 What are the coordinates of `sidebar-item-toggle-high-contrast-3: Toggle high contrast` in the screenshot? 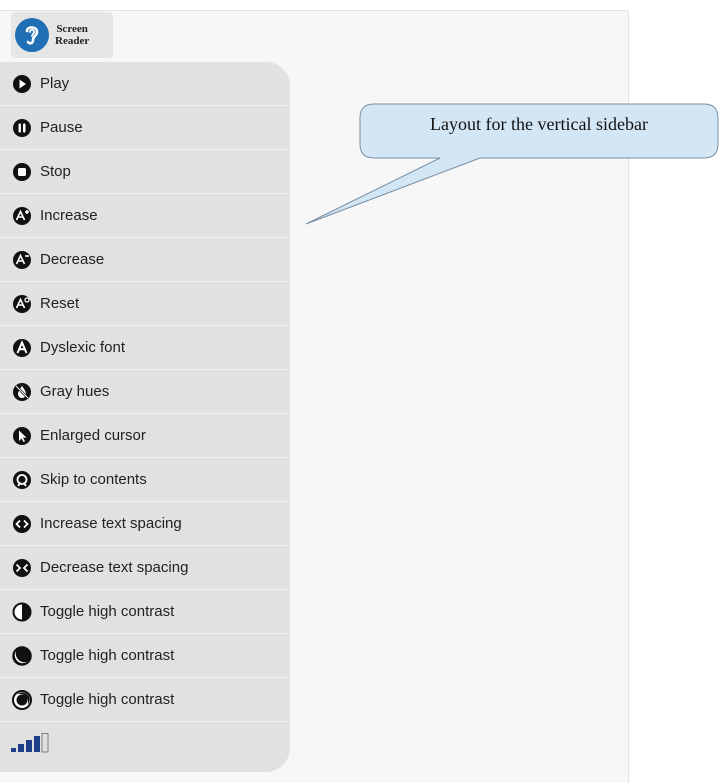 It's located at (145, 700).